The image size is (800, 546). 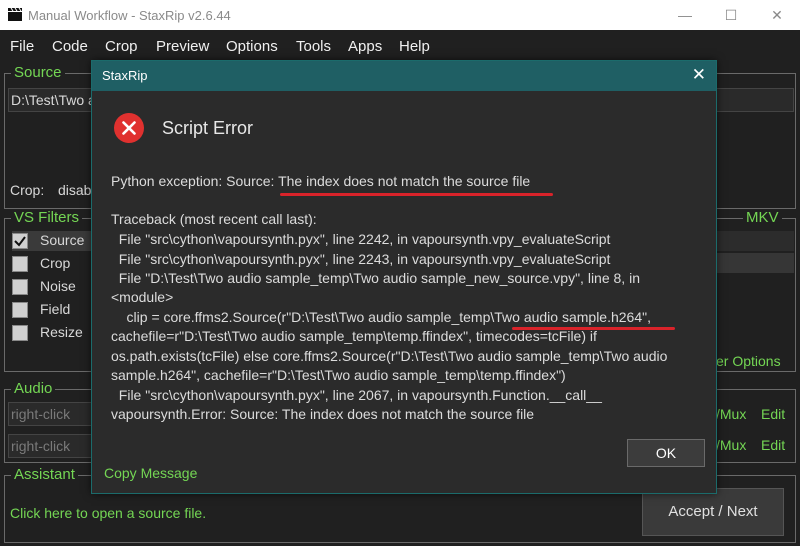 What do you see at coordinates (762, 217) in the screenshot?
I see `mkv-label: MKV` at bounding box center [762, 217].